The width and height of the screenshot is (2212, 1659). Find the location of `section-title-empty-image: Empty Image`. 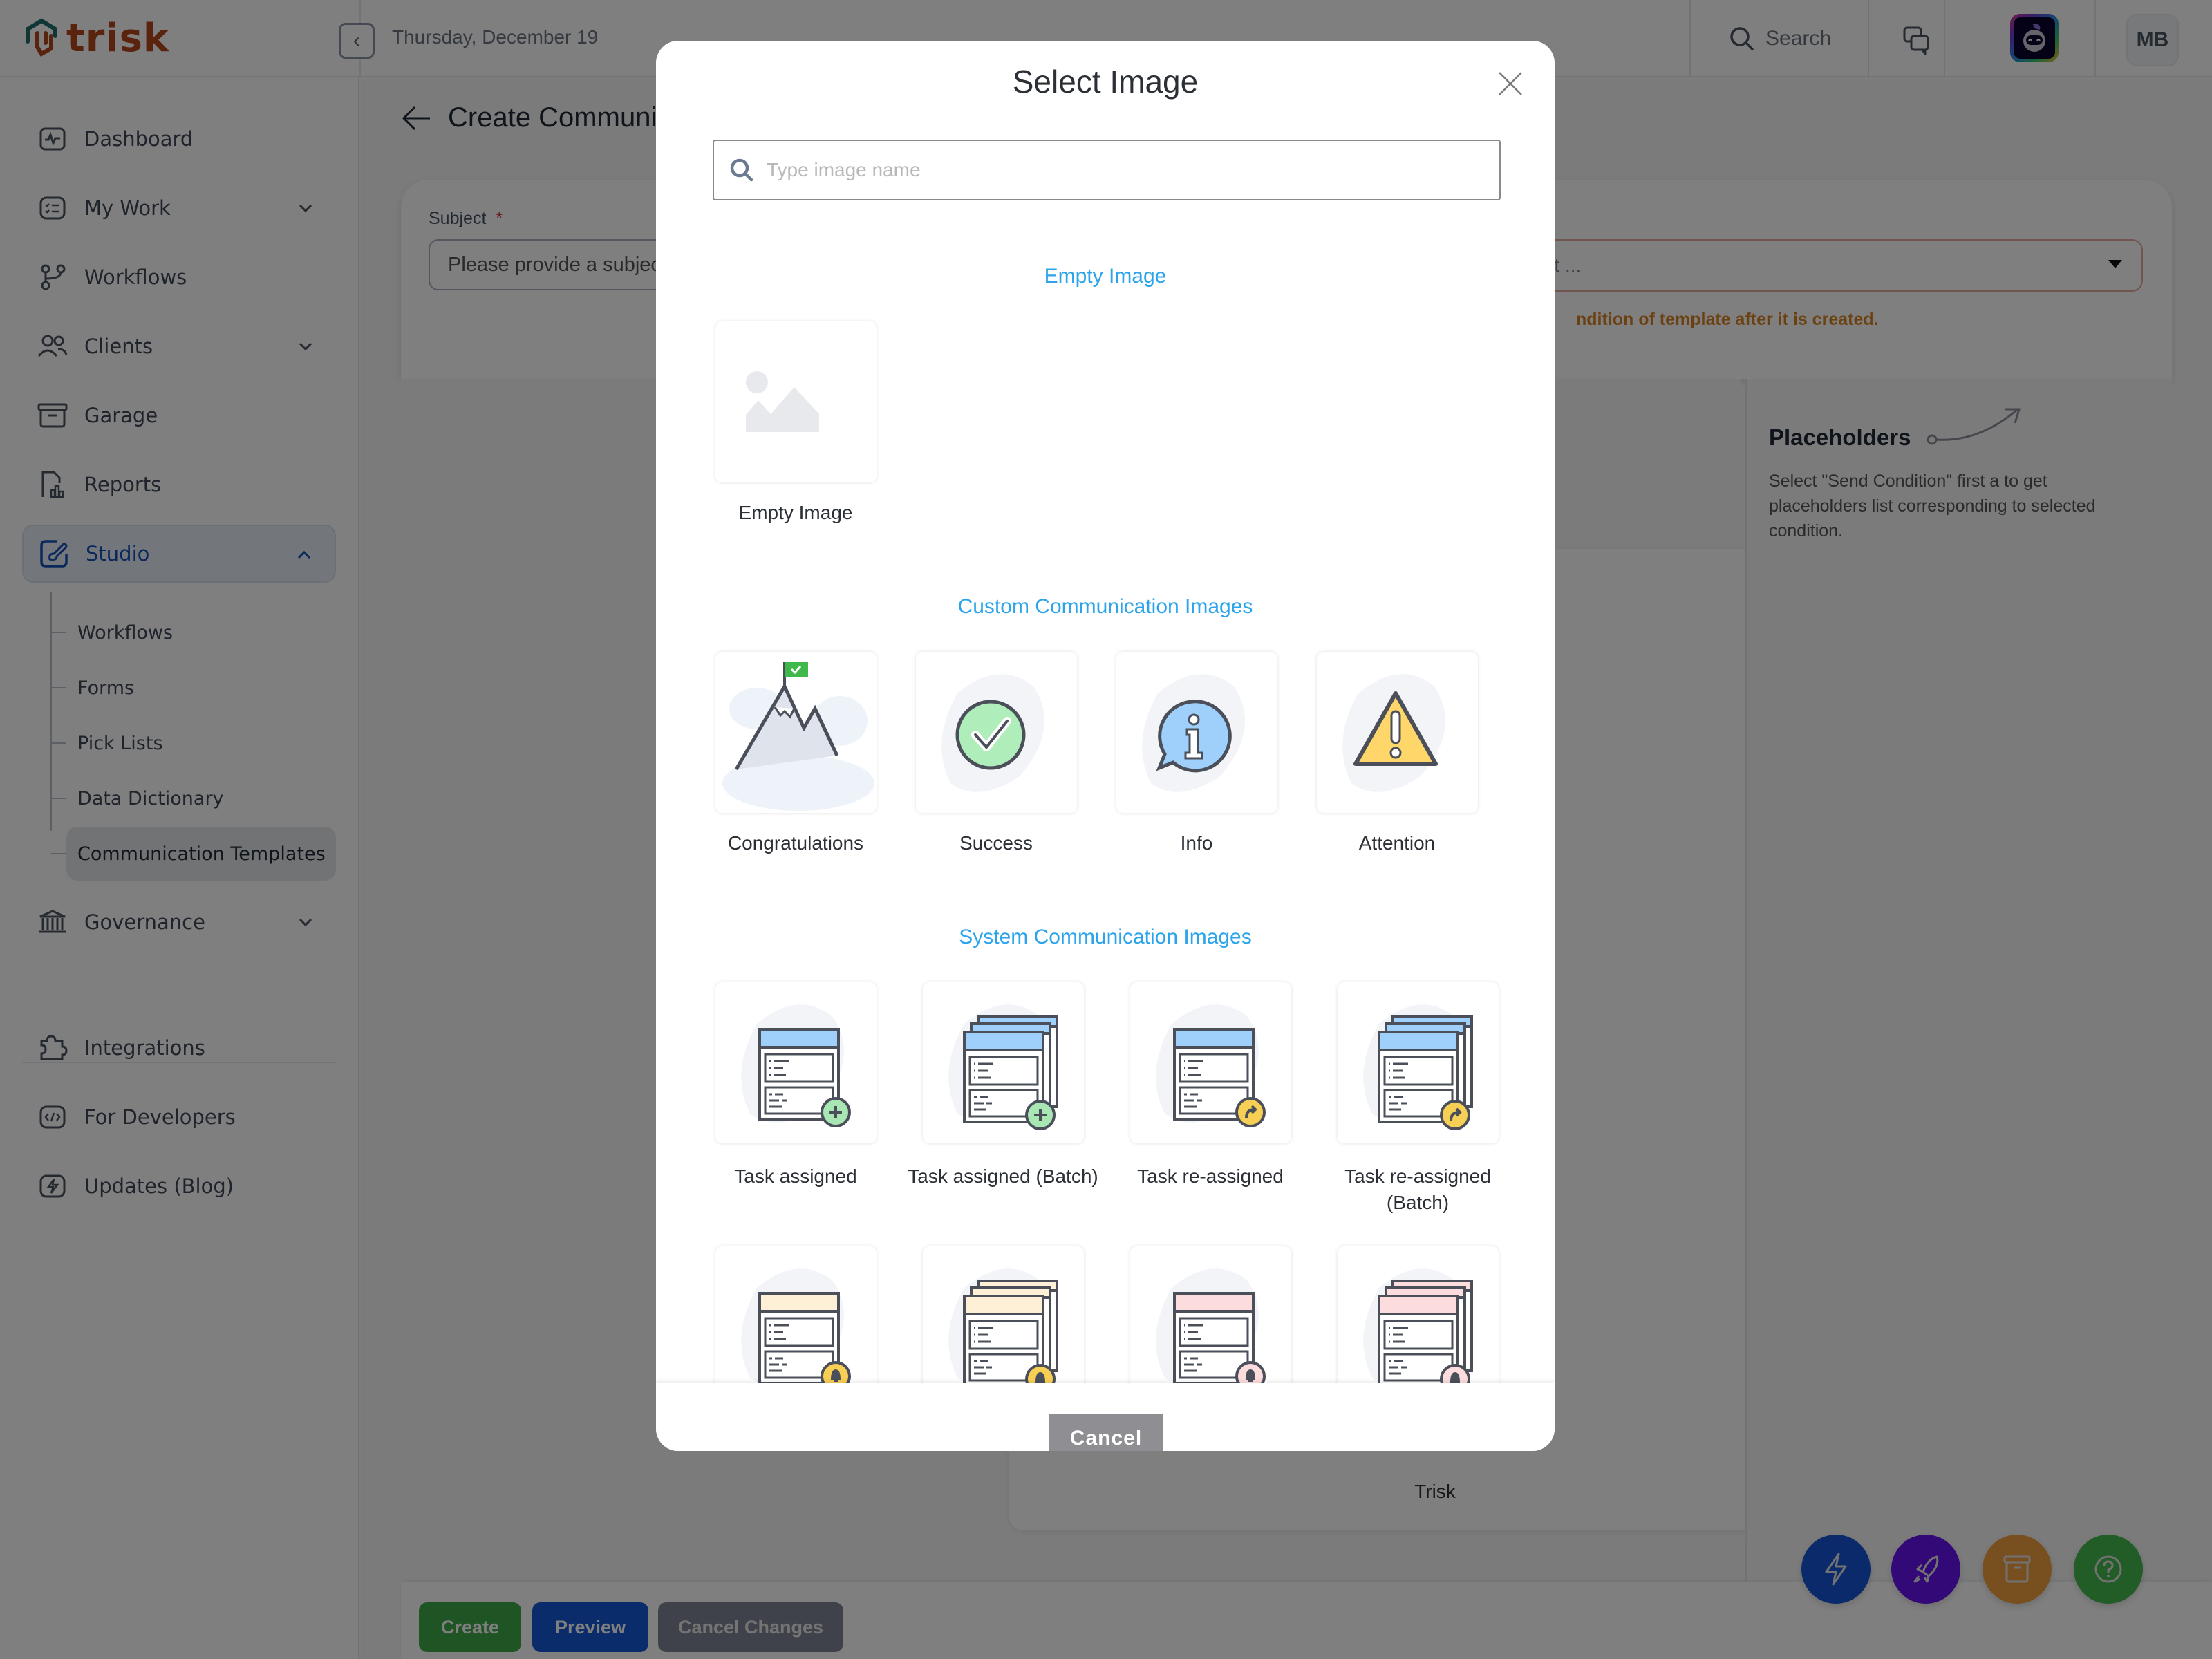

section-title-empty-image: Empty Image is located at coordinates (1105, 276).